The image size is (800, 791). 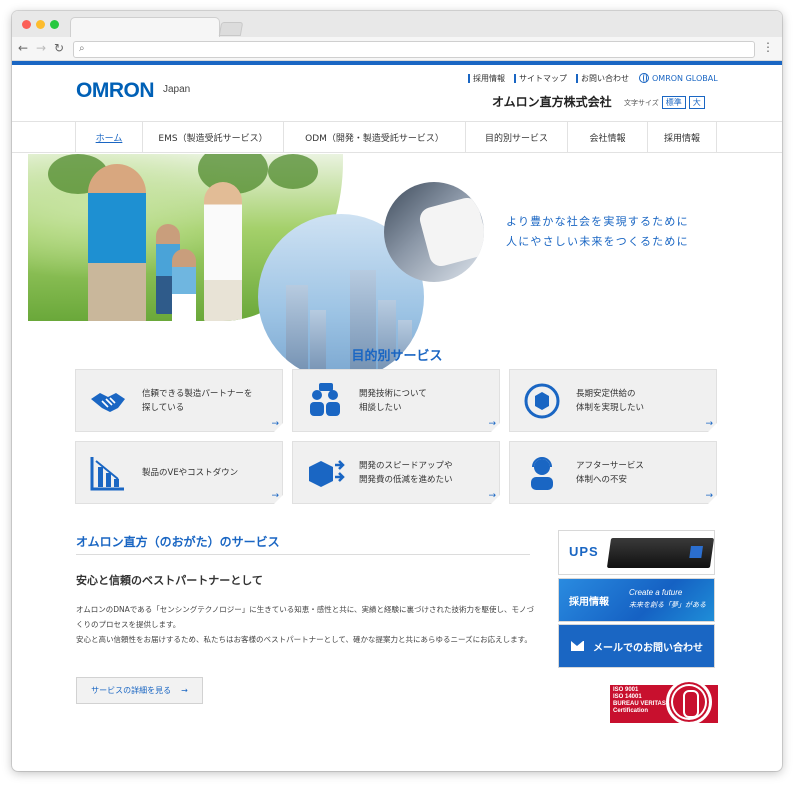 I want to click on service-card-speed: 開発のスピードアップや 開発費の低減を進めたい →, so click(x=396, y=472).